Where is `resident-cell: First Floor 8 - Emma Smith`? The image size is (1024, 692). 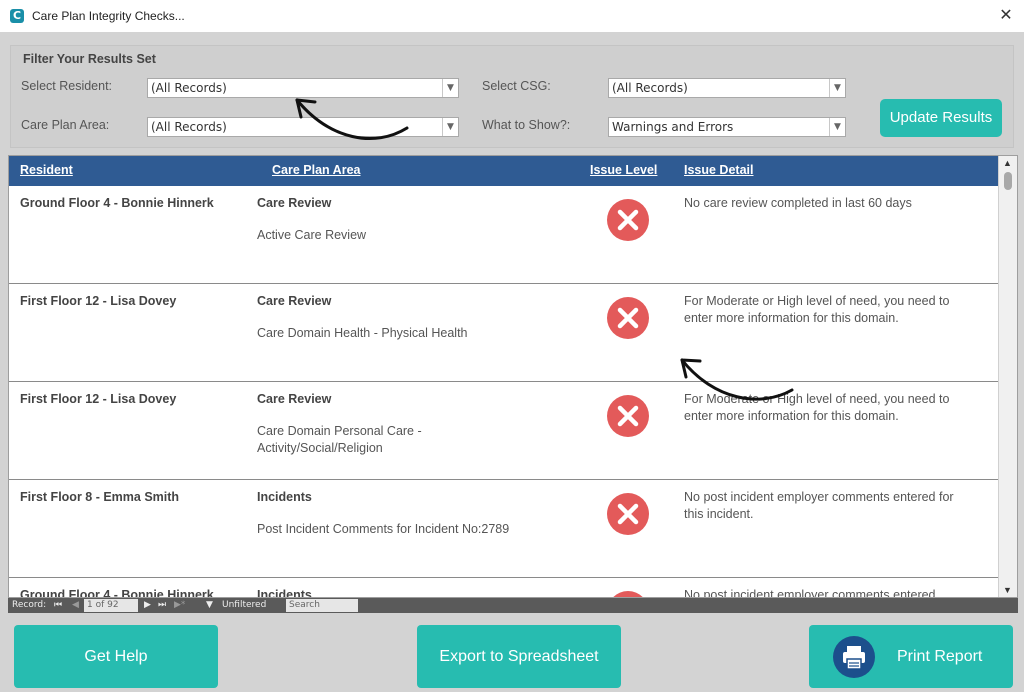 resident-cell: First Floor 8 - Emma Smith is located at coordinates (100, 497).